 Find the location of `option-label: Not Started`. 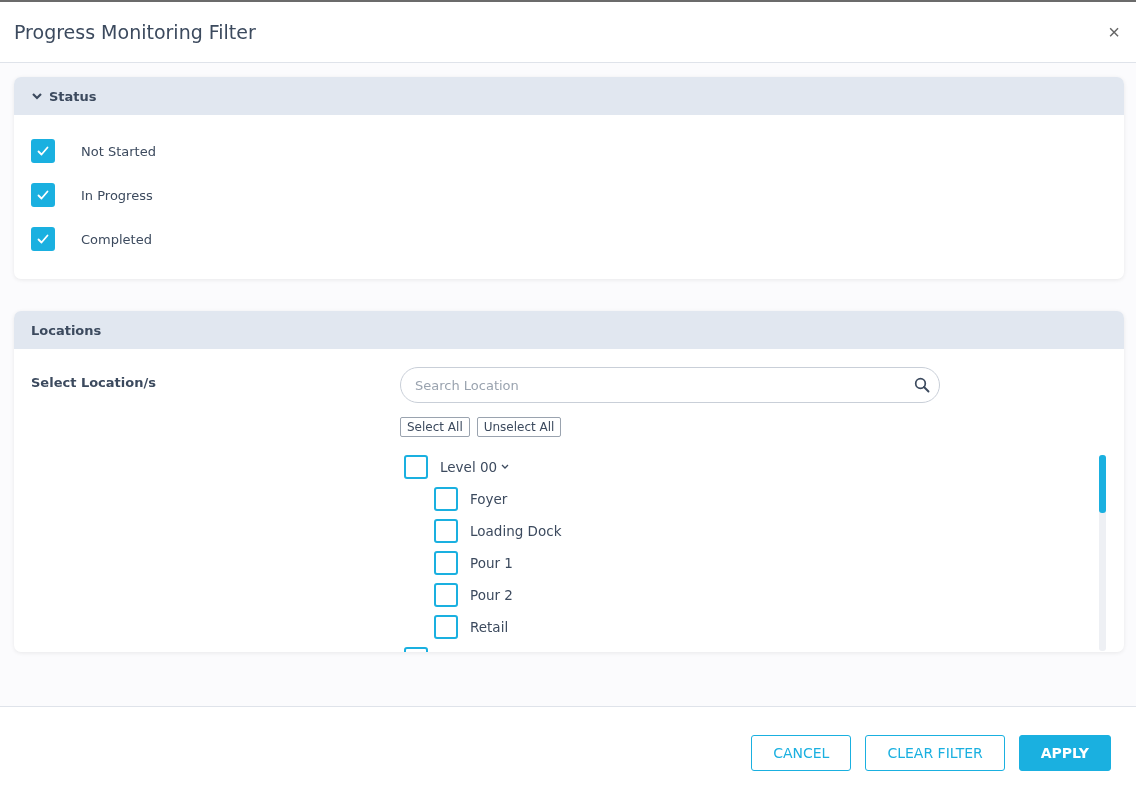

option-label: Not Started is located at coordinates (118, 151).